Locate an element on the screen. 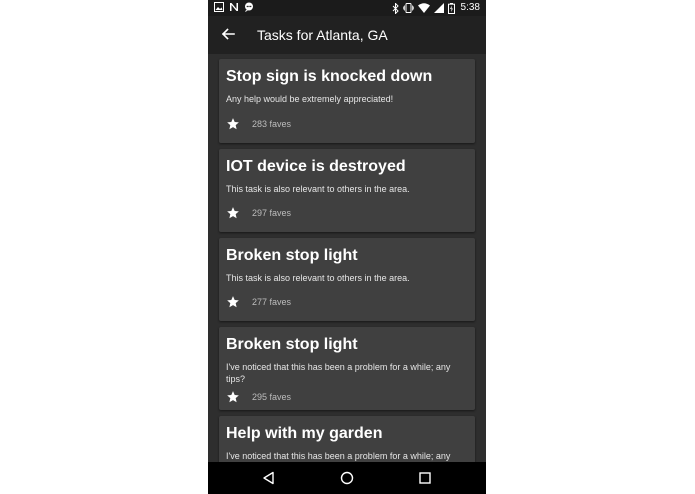 The width and height of the screenshot is (695, 494). image-icon is located at coordinates (219, 7).